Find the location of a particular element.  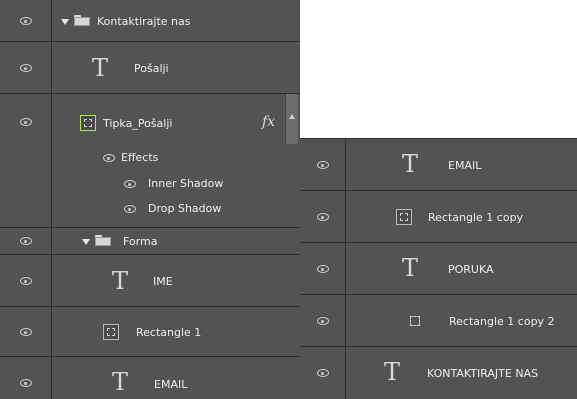

layer-effects-group: Effects Inner Shadow Drop Shadow is located at coordinates (150, 187).